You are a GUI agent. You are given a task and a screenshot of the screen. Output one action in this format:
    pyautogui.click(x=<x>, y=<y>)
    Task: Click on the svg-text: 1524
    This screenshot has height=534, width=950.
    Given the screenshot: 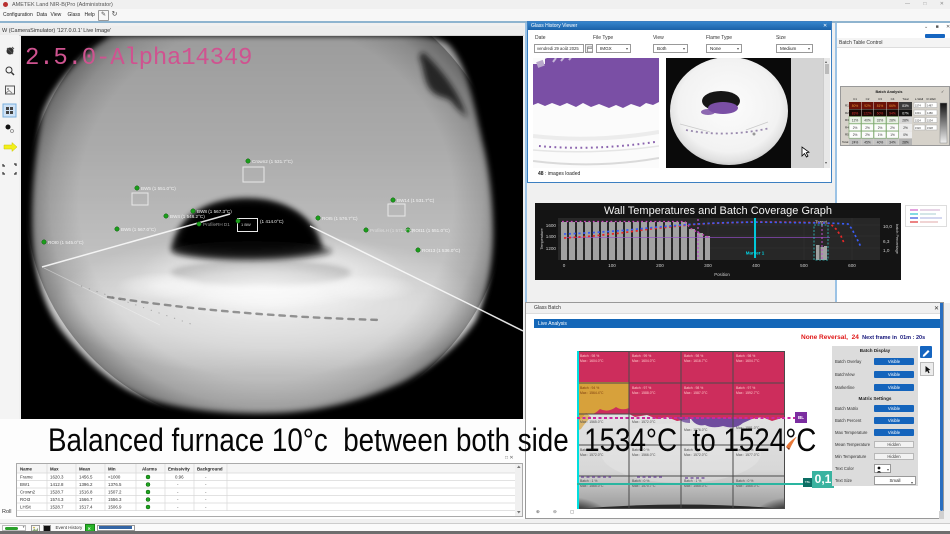 What is the action you would take?
    pyautogui.click(x=918, y=120)
    